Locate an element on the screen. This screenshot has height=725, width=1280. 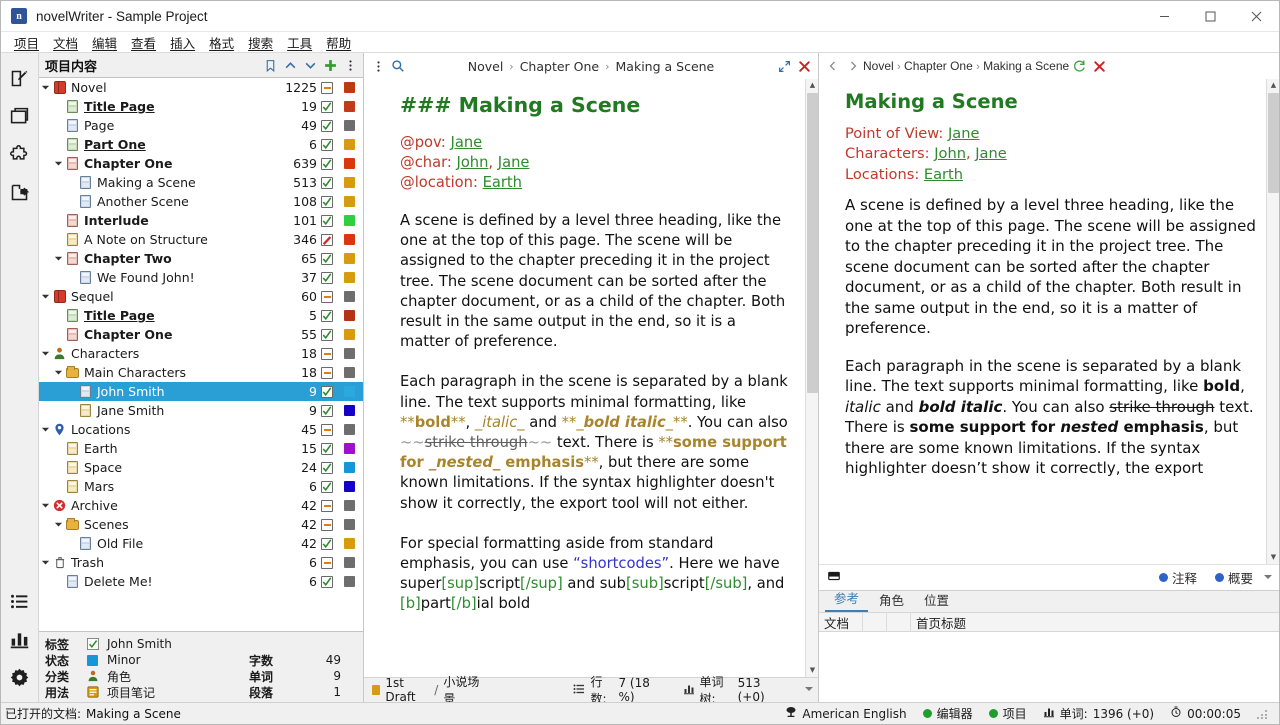
status-language: American English is located at coordinates (846, 713).